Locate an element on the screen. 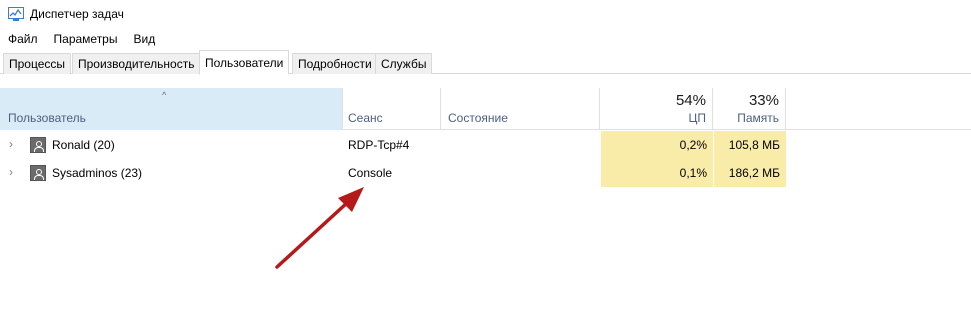  memory-cell: 105,8 МБ is located at coordinates (750, 145).